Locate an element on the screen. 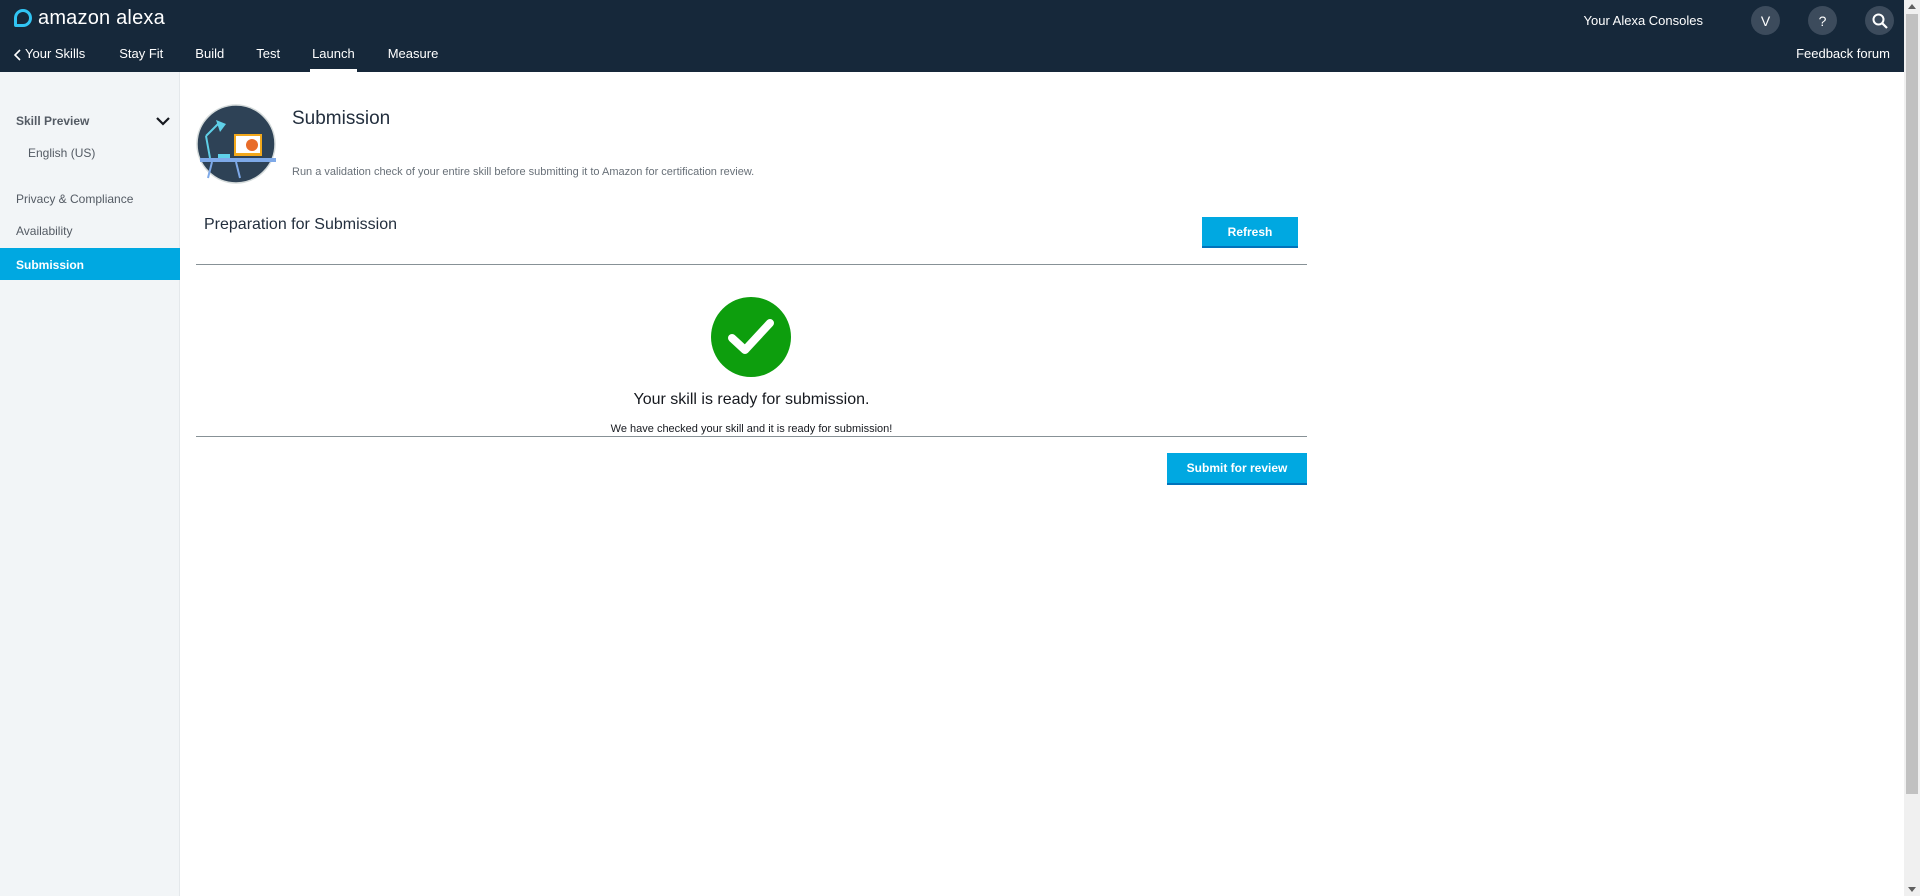 This screenshot has height=896, width=1920. checkmark-icon is located at coordinates (751, 336).